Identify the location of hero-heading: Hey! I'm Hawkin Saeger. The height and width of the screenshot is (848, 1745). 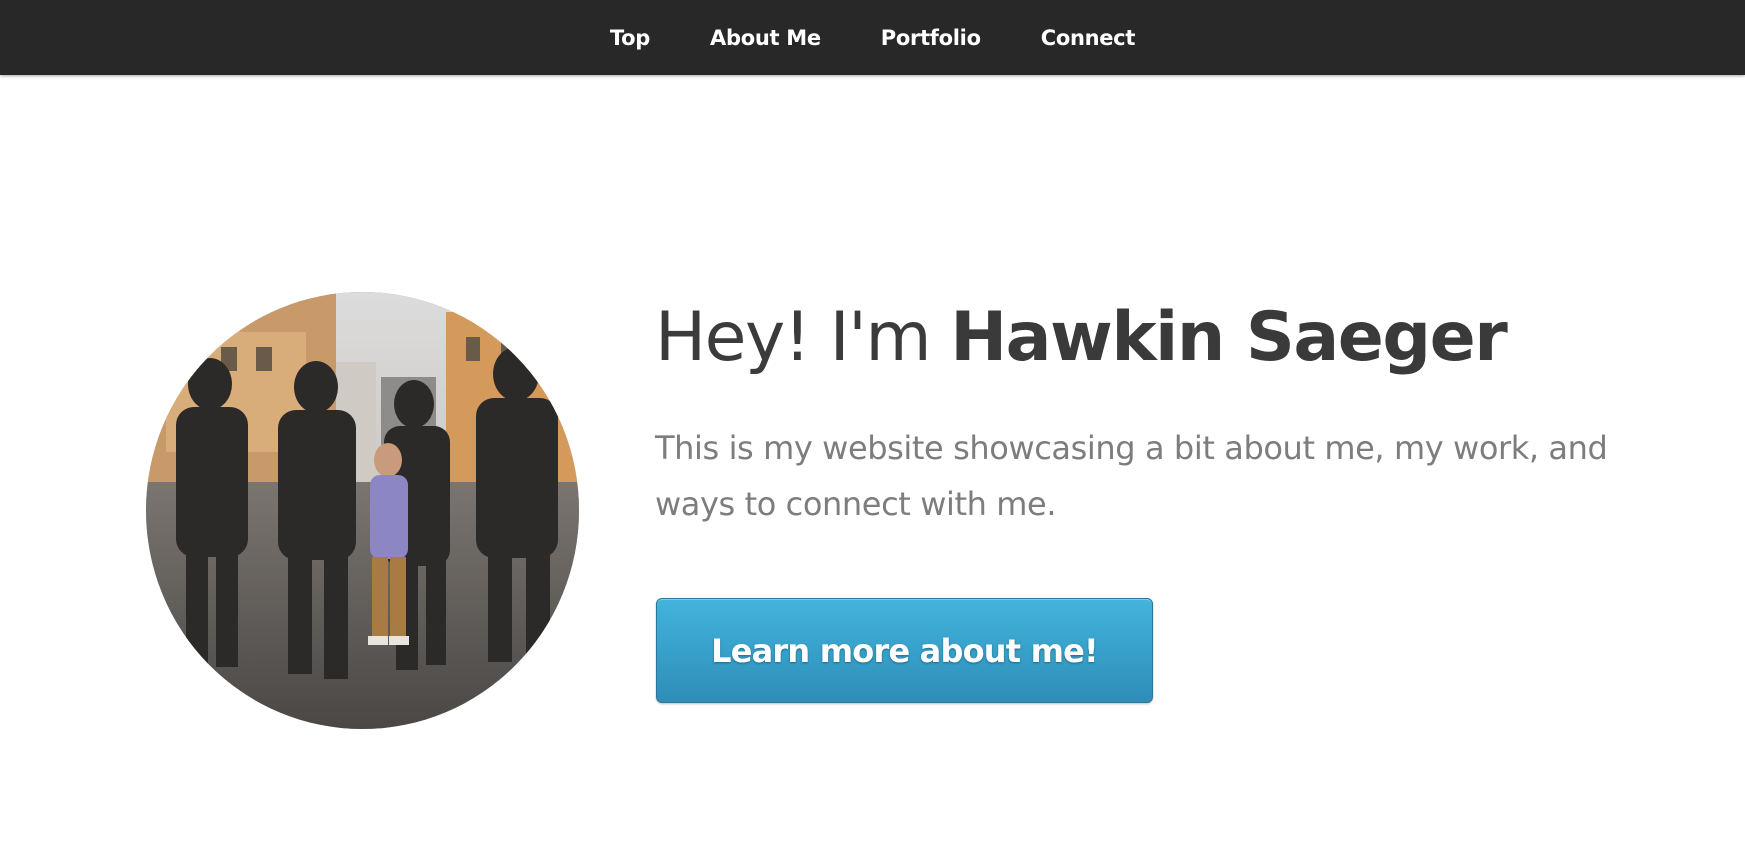
(1081, 338).